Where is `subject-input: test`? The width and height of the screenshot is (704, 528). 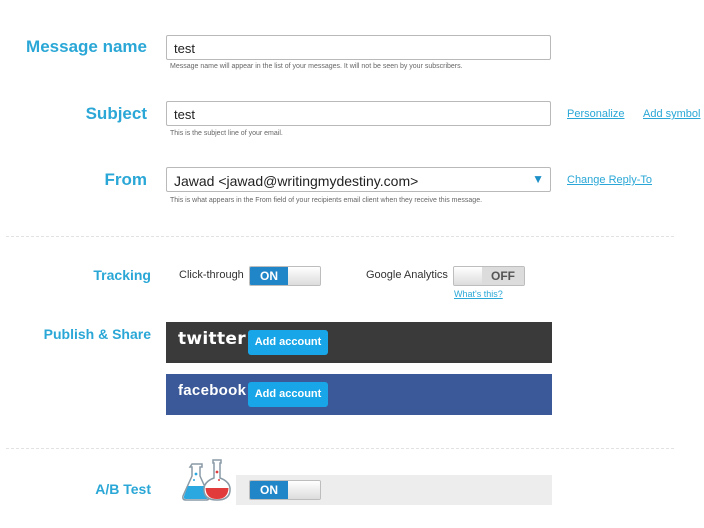 subject-input: test is located at coordinates (358, 113).